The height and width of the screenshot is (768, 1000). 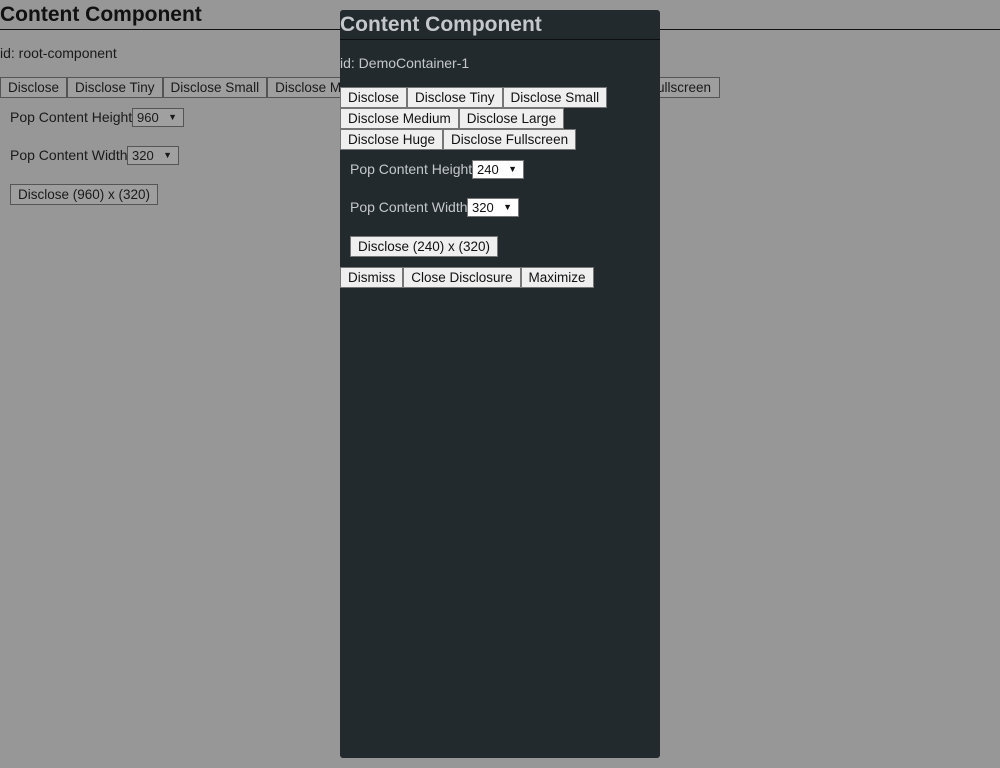 I want to click on root-disclose-custom-size-button: Disclose (960) x (320), so click(x=84, y=194).